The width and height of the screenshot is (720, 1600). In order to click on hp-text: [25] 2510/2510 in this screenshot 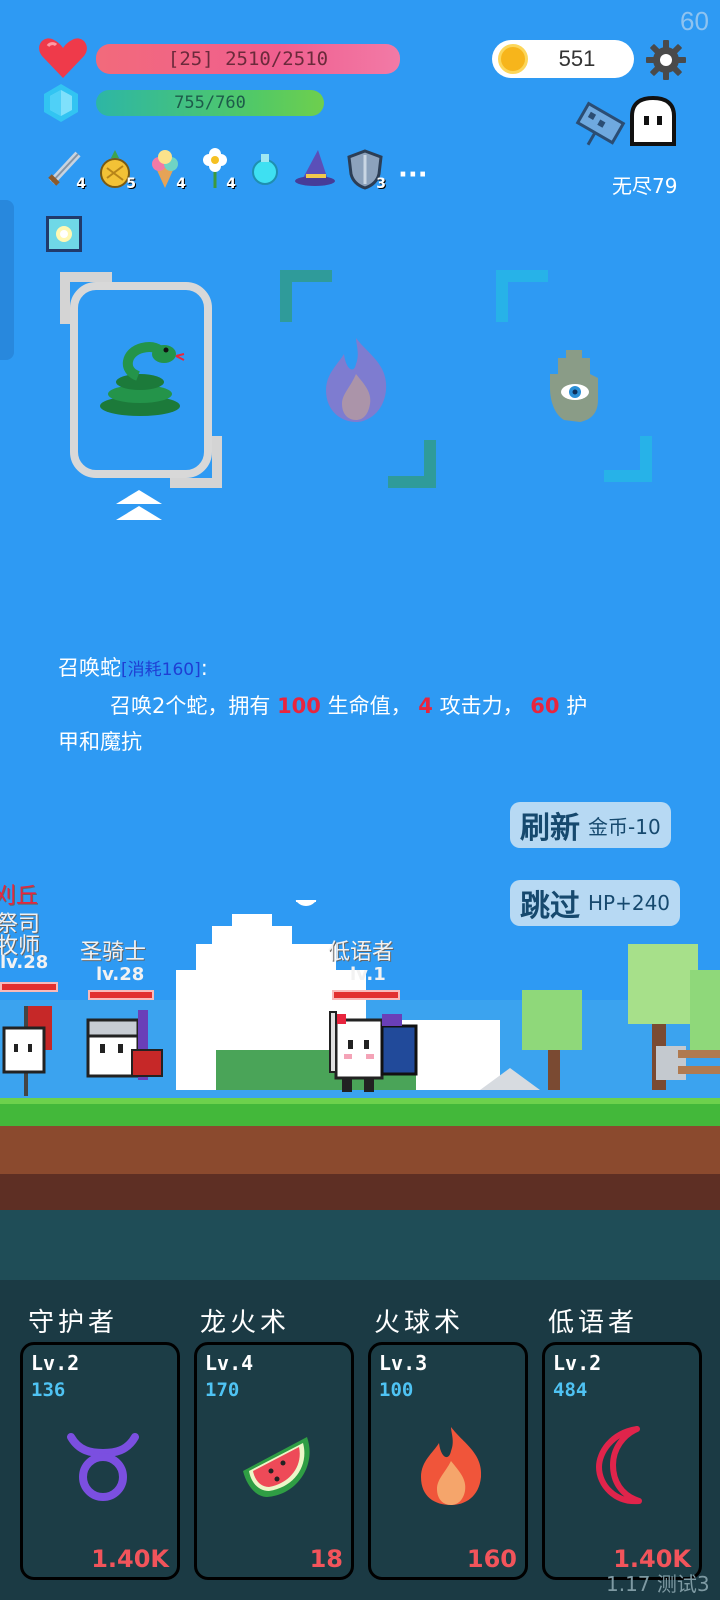, I will do `click(248, 59)`.